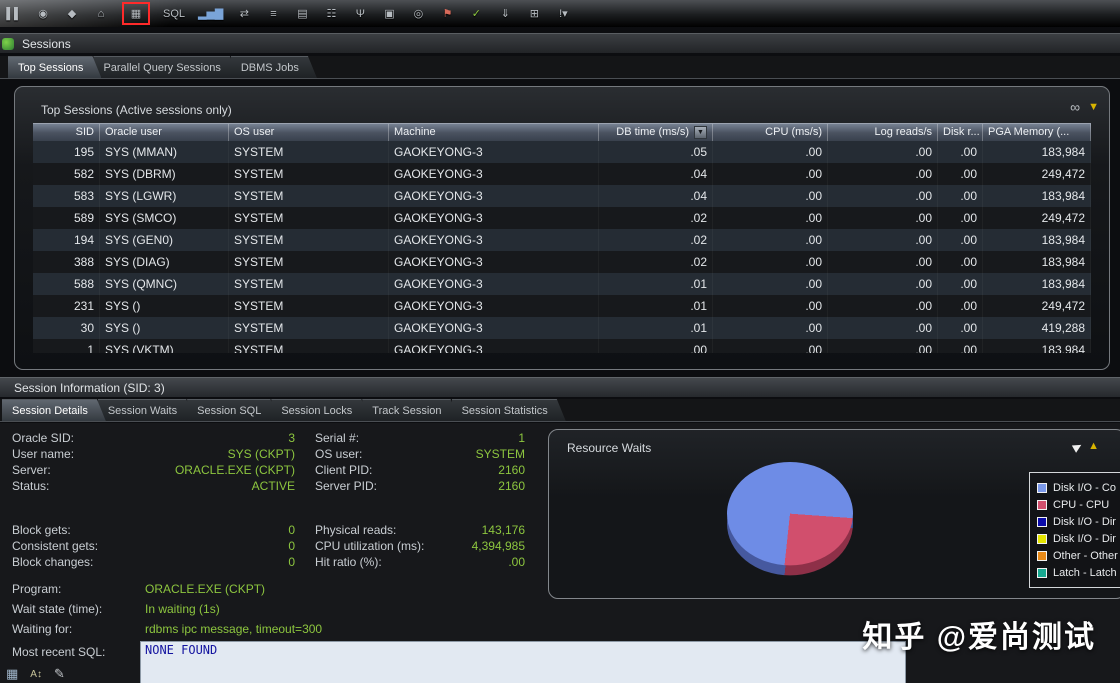 This screenshot has width=1120, height=683. What do you see at coordinates (1078, 521) in the screenshot?
I see `legend-item: Disk I/O - Dir` at bounding box center [1078, 521].